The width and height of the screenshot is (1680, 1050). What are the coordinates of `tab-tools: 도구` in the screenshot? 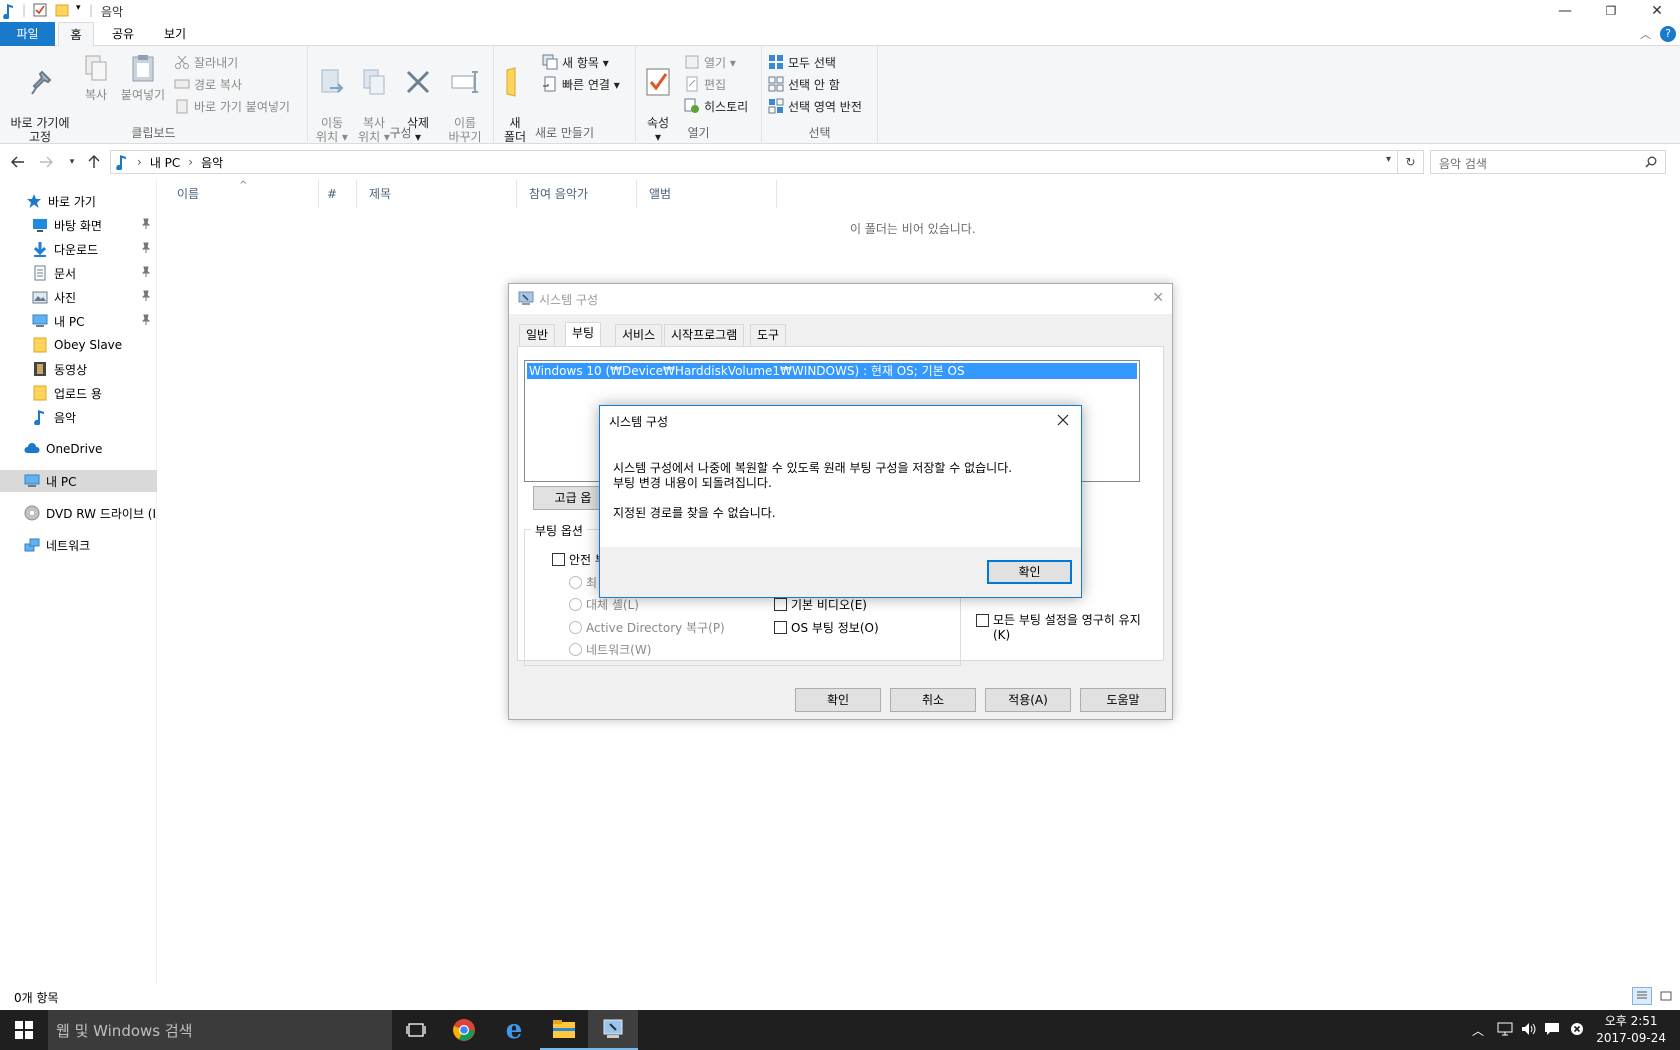 It's located at (768, 335).